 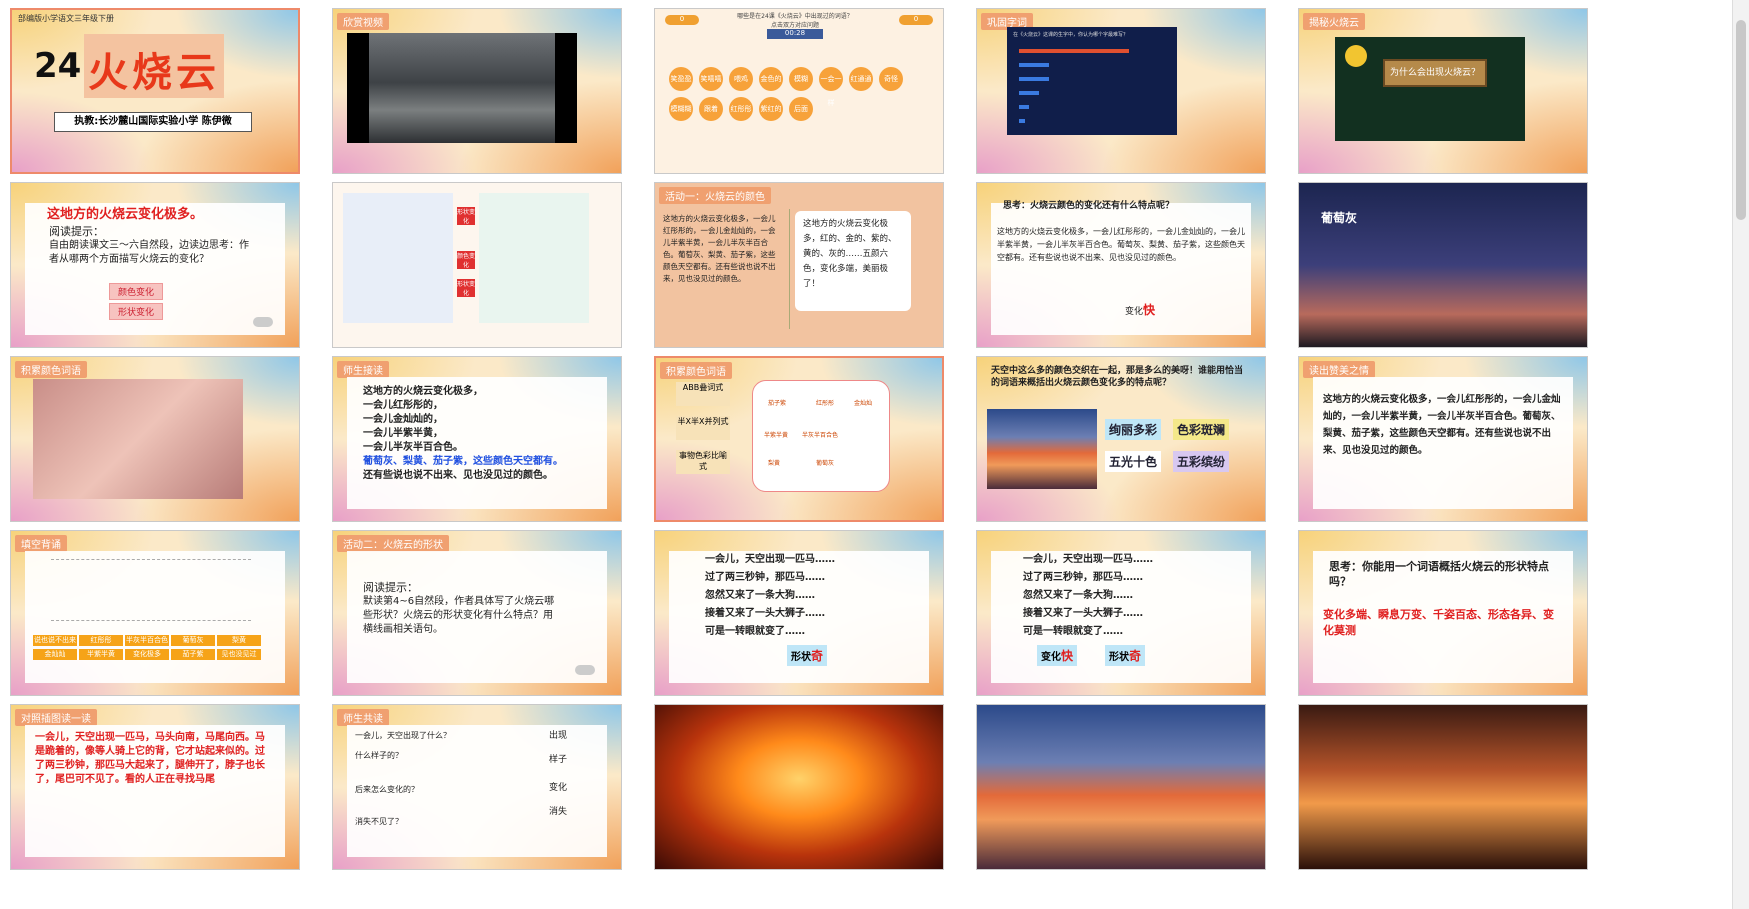 I want to click on answer-chip: 色彩斑斓, so click(x=1201, y=429).